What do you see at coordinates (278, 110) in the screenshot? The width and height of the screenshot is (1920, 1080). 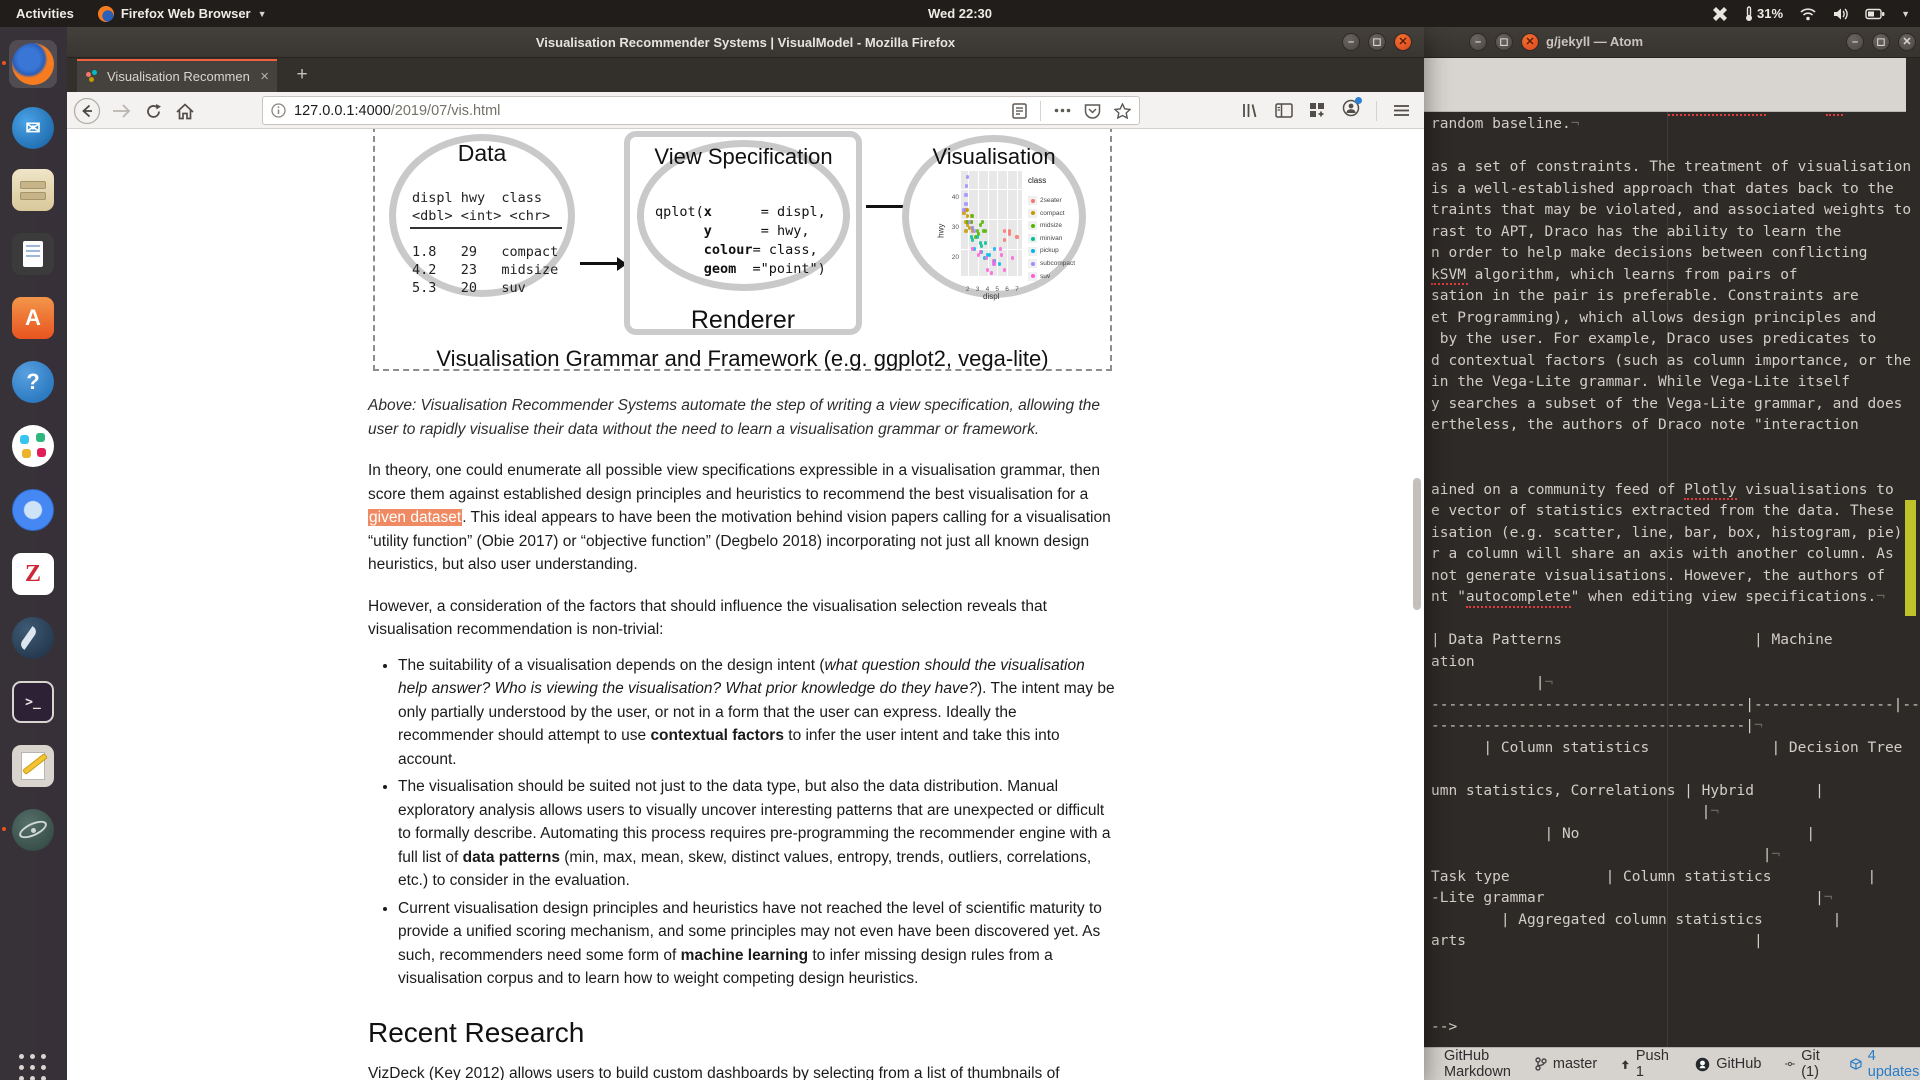 I see `site-info-icon` at bounding box center [278, 110].